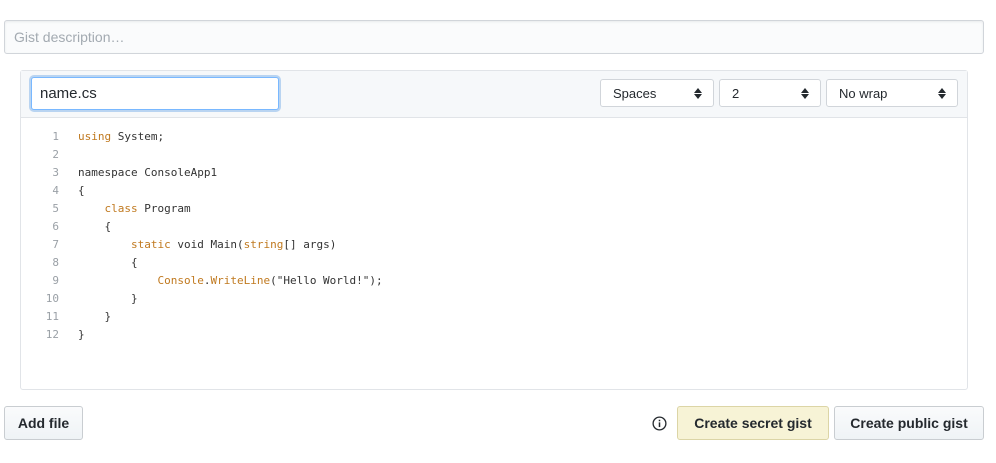  What do you see at coordinates (55, 244) in the screenshot?
I see `line-number: 7` at bounding box center [55, 244].